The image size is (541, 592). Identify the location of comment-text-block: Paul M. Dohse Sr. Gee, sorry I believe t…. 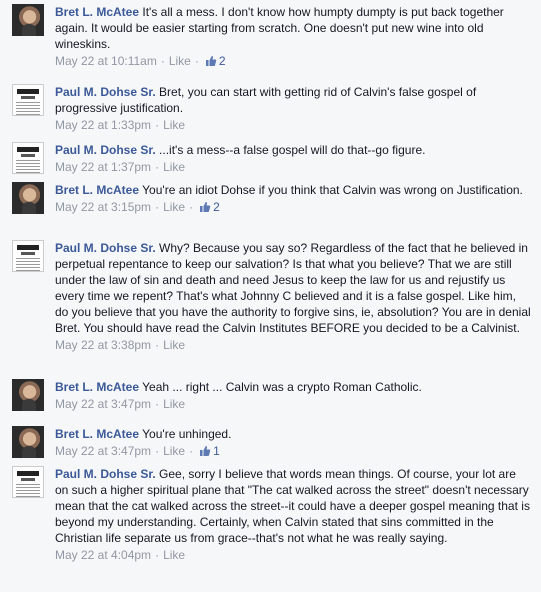
(293, 506).